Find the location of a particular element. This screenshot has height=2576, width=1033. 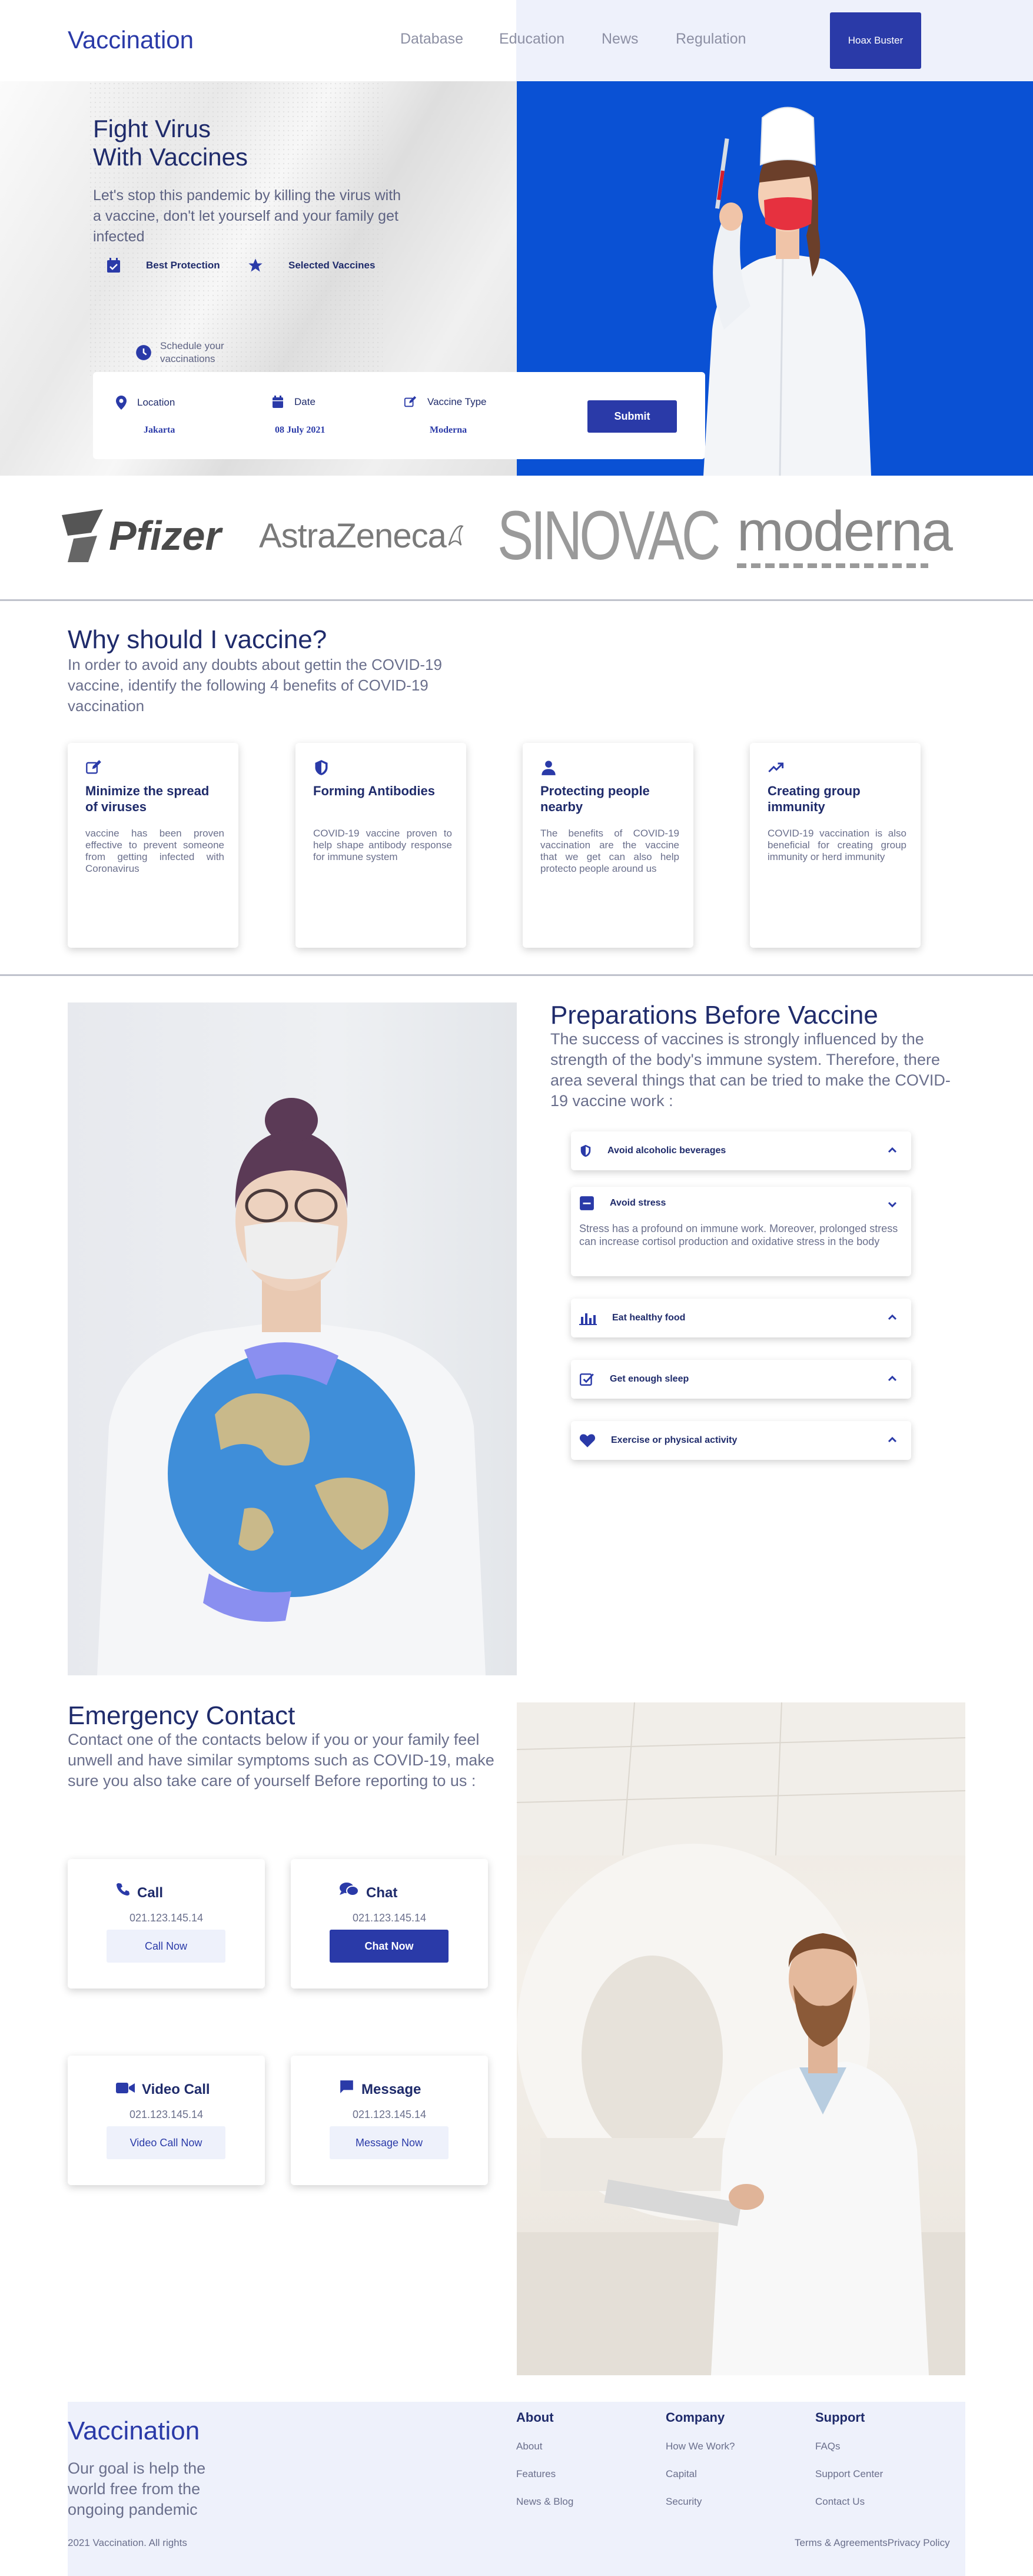

pfizer-logo-icon is located at coordinates (82, 535).